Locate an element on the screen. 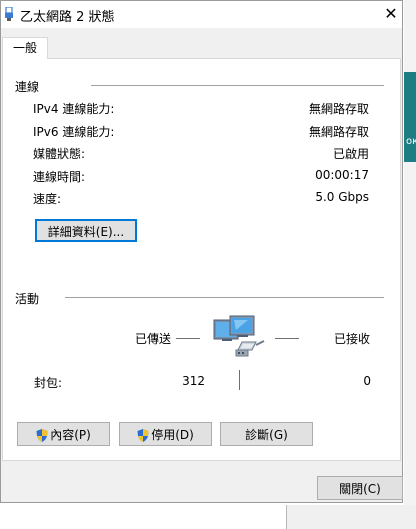 The image size is (416, 529). speed-label: 速度: is located at coordinates (47, 199).